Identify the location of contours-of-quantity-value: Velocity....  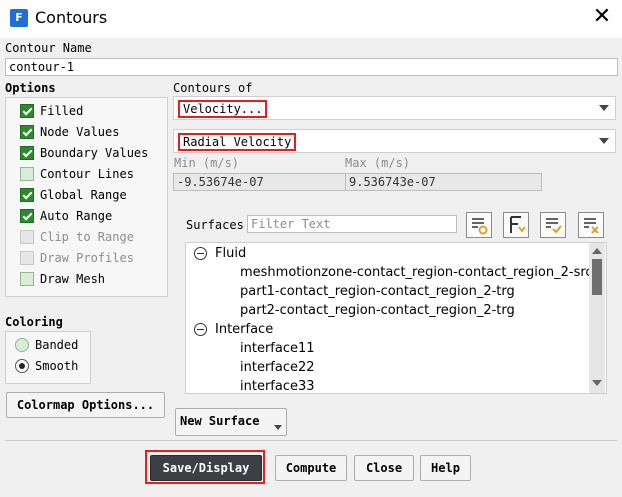
(223, 109).